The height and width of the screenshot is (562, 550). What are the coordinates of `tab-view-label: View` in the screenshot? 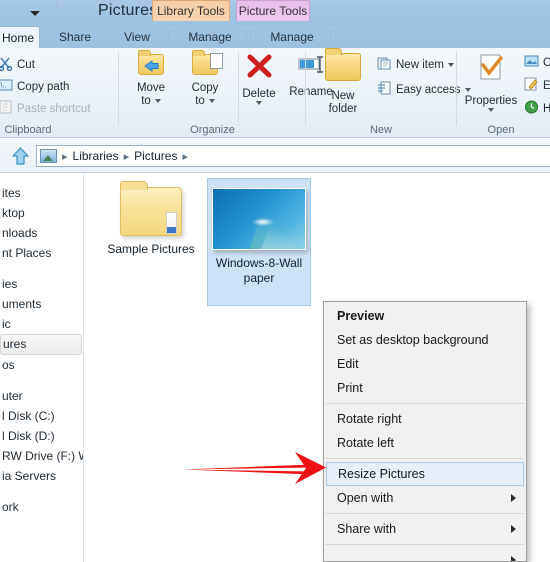 It's located at (137, 37).